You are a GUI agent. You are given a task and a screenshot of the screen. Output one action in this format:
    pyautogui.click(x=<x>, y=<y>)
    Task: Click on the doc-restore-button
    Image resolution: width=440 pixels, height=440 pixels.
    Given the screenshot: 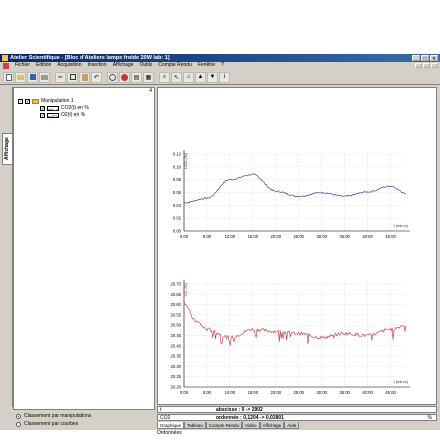 What is the action you would take?
    pyautogui.click(x=426, y=65)
    